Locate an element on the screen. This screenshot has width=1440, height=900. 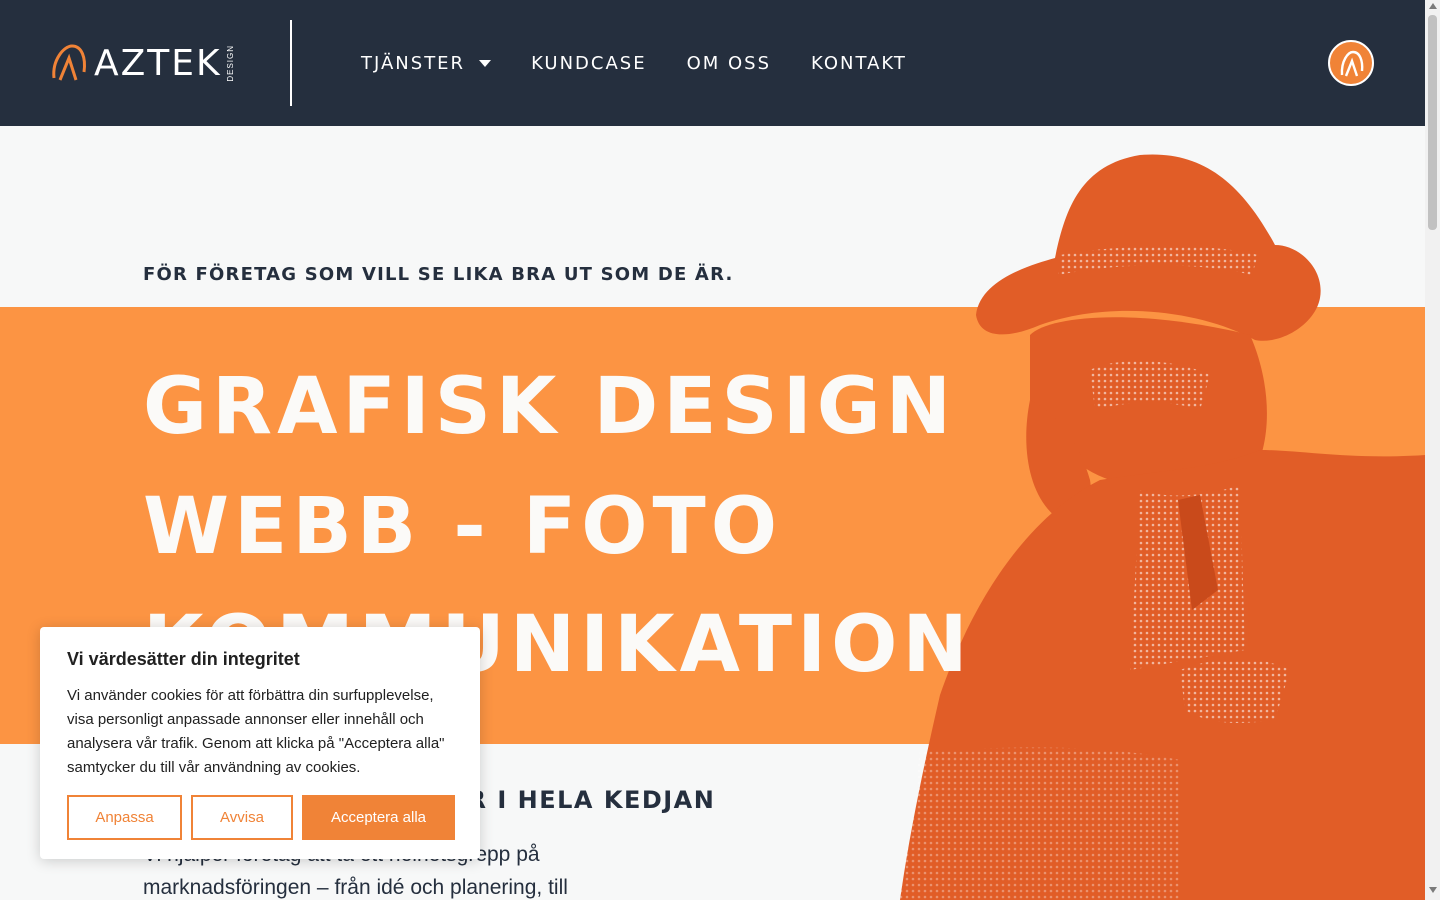
header-divider is located at coordinates (291, 63).